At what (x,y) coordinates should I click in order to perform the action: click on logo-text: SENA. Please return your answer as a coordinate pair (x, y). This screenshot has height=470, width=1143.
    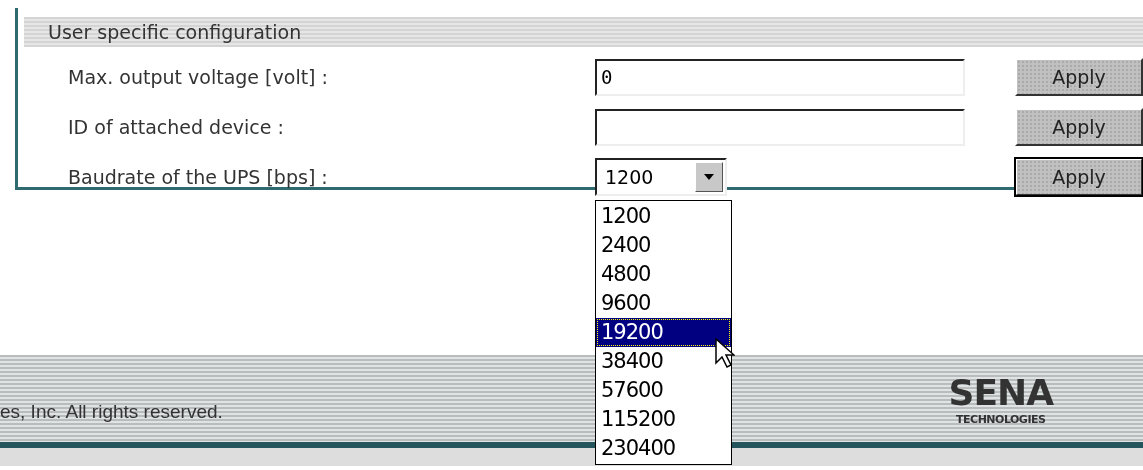
    Looking at the image, I should click on (1000, 392).